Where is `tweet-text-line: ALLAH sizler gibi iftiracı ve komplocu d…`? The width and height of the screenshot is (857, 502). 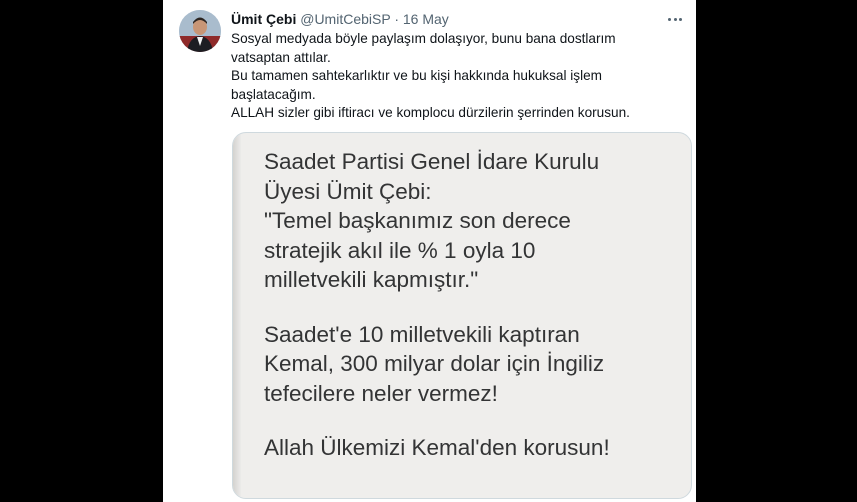 tweet-text-line: ALLAH sizler gibi iftiracı ve komplocu d… is located at coordinates (430, 113).